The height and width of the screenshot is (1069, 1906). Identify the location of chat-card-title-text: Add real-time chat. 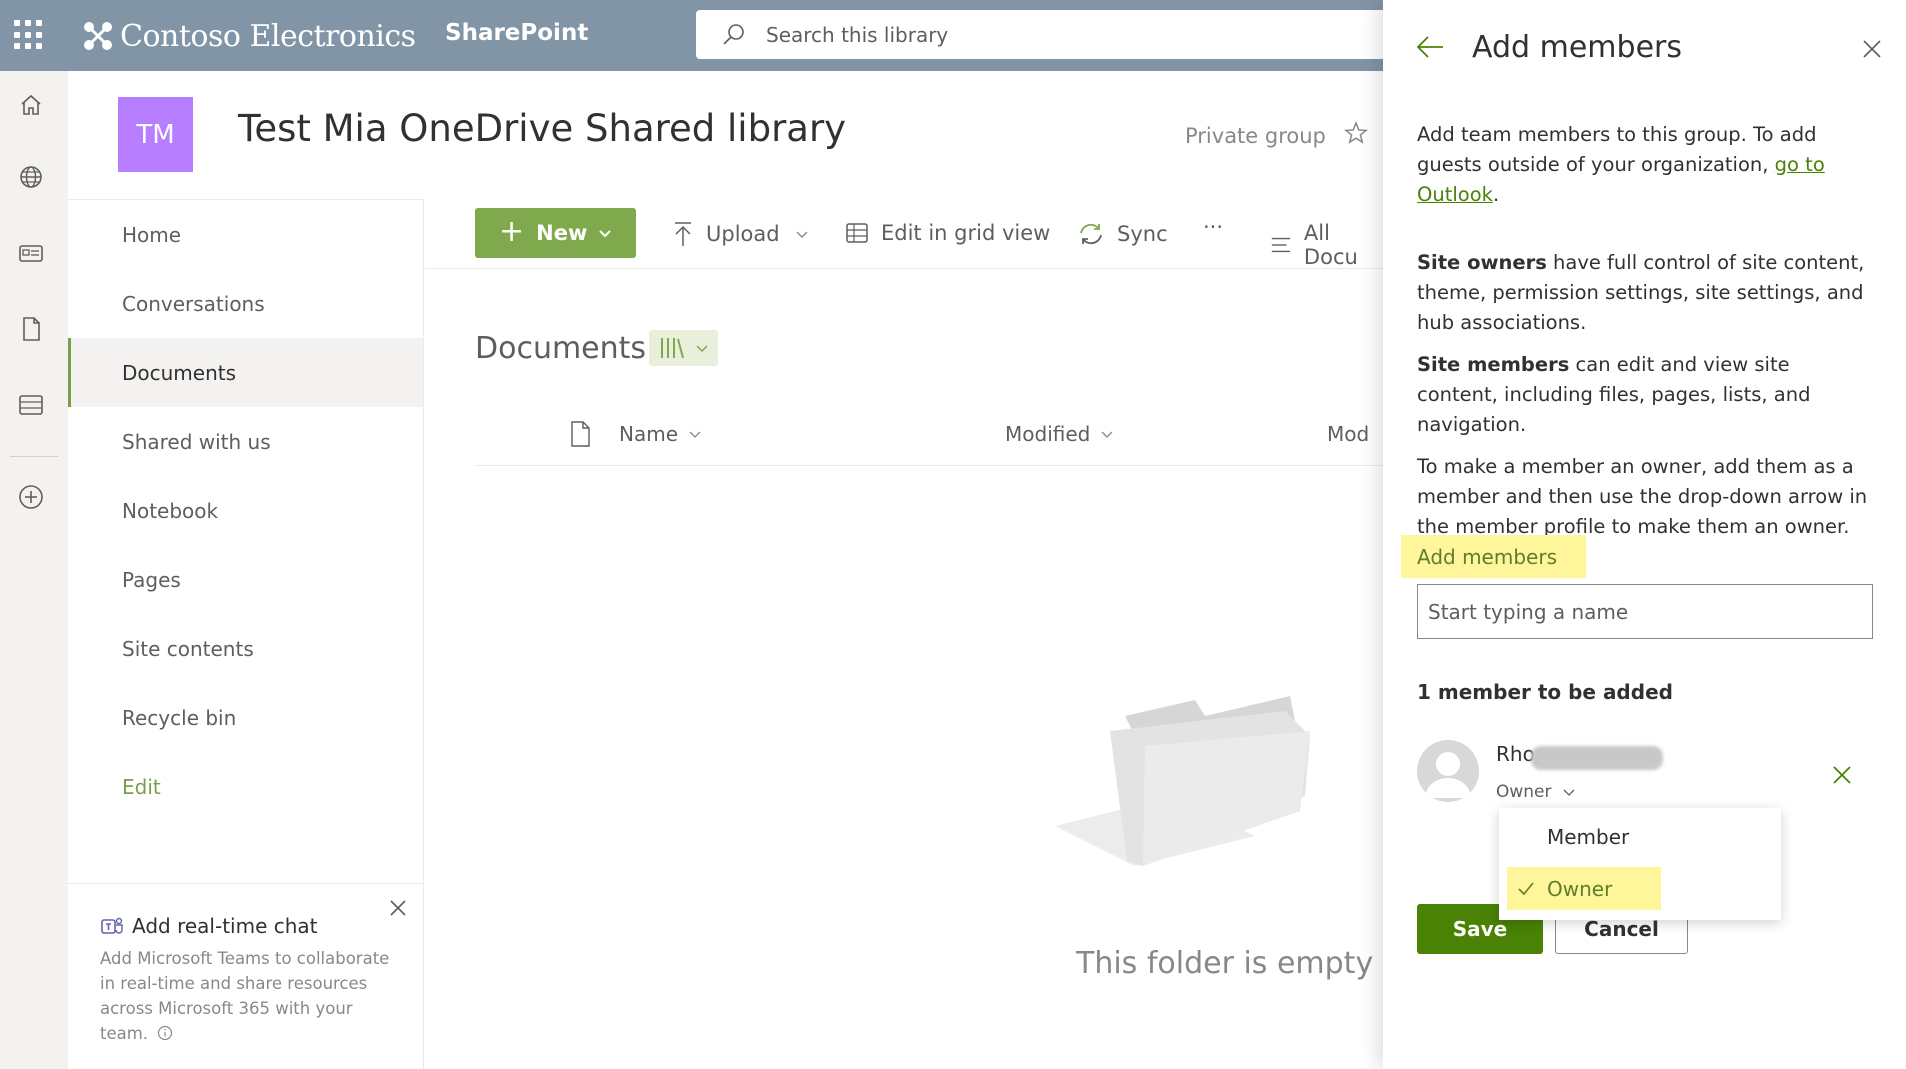
(225, 926).